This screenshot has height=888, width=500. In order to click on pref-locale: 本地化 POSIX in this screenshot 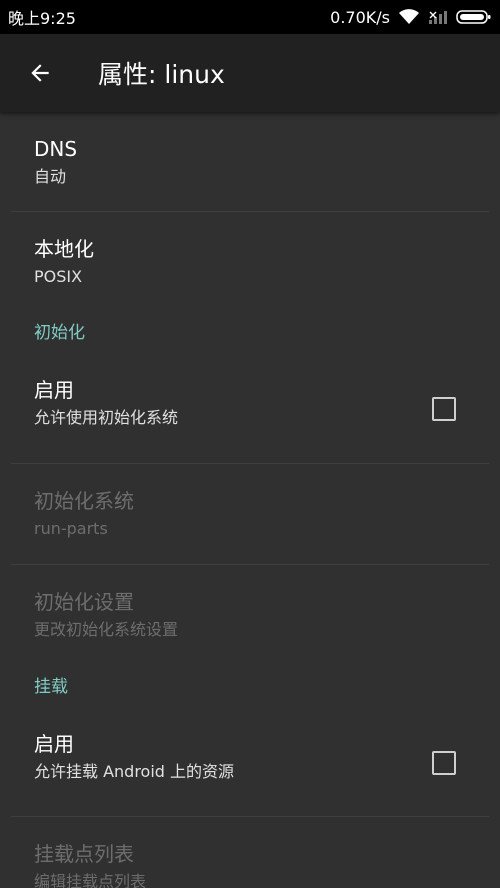, I will do `click(250, 262)`.